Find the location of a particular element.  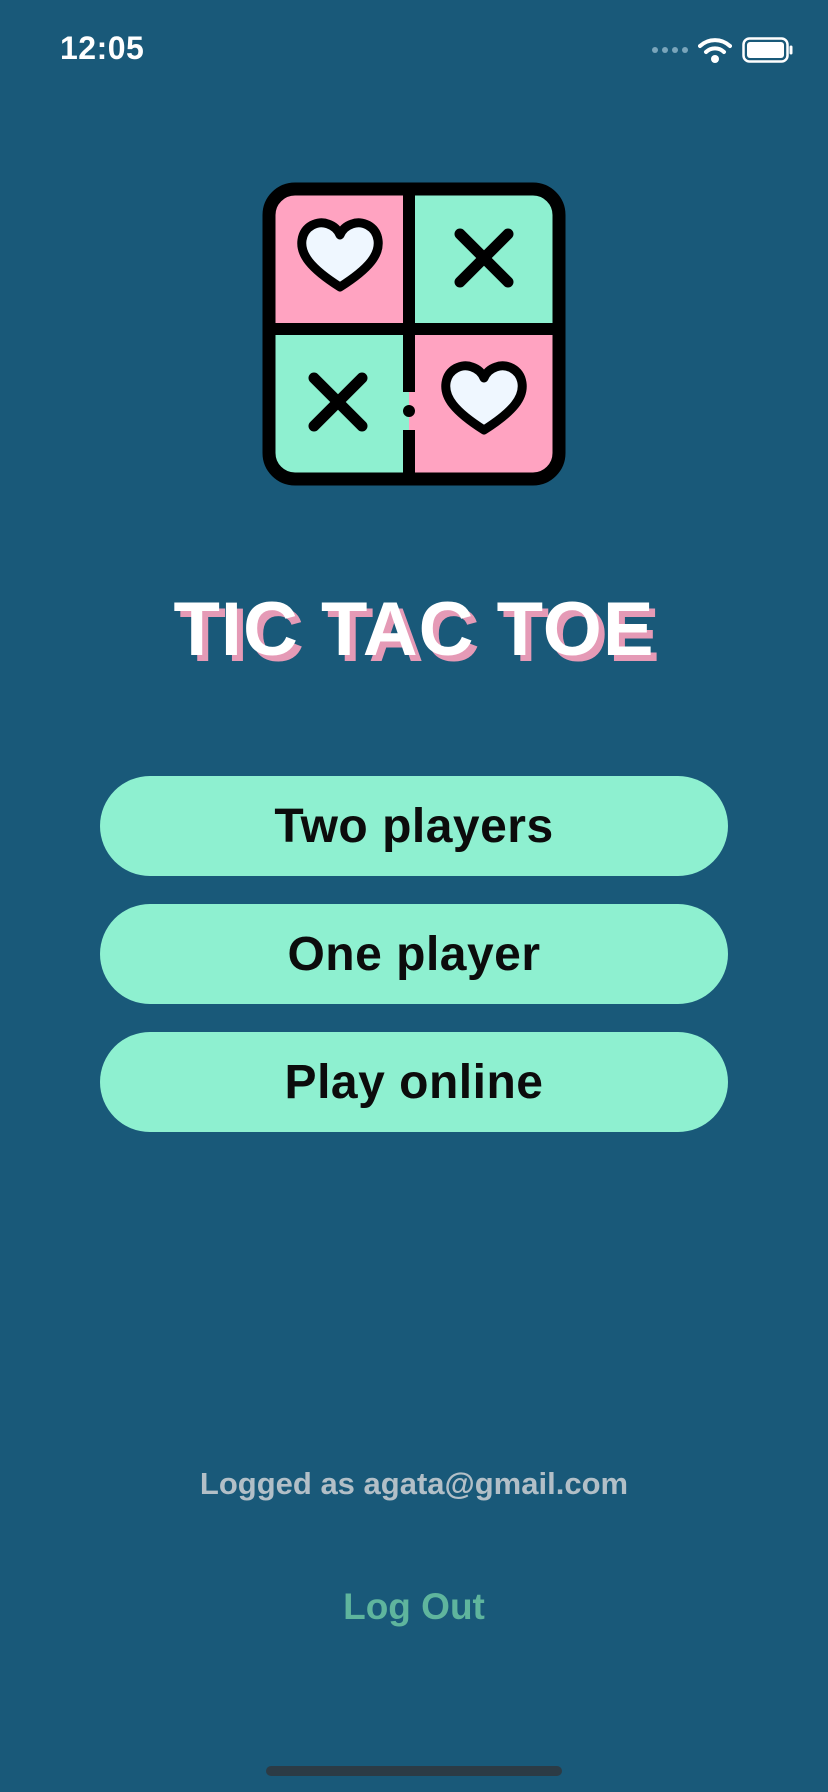

logged-as-label: Logged as agata@gmail.com is located at coordinates (414, 1483).